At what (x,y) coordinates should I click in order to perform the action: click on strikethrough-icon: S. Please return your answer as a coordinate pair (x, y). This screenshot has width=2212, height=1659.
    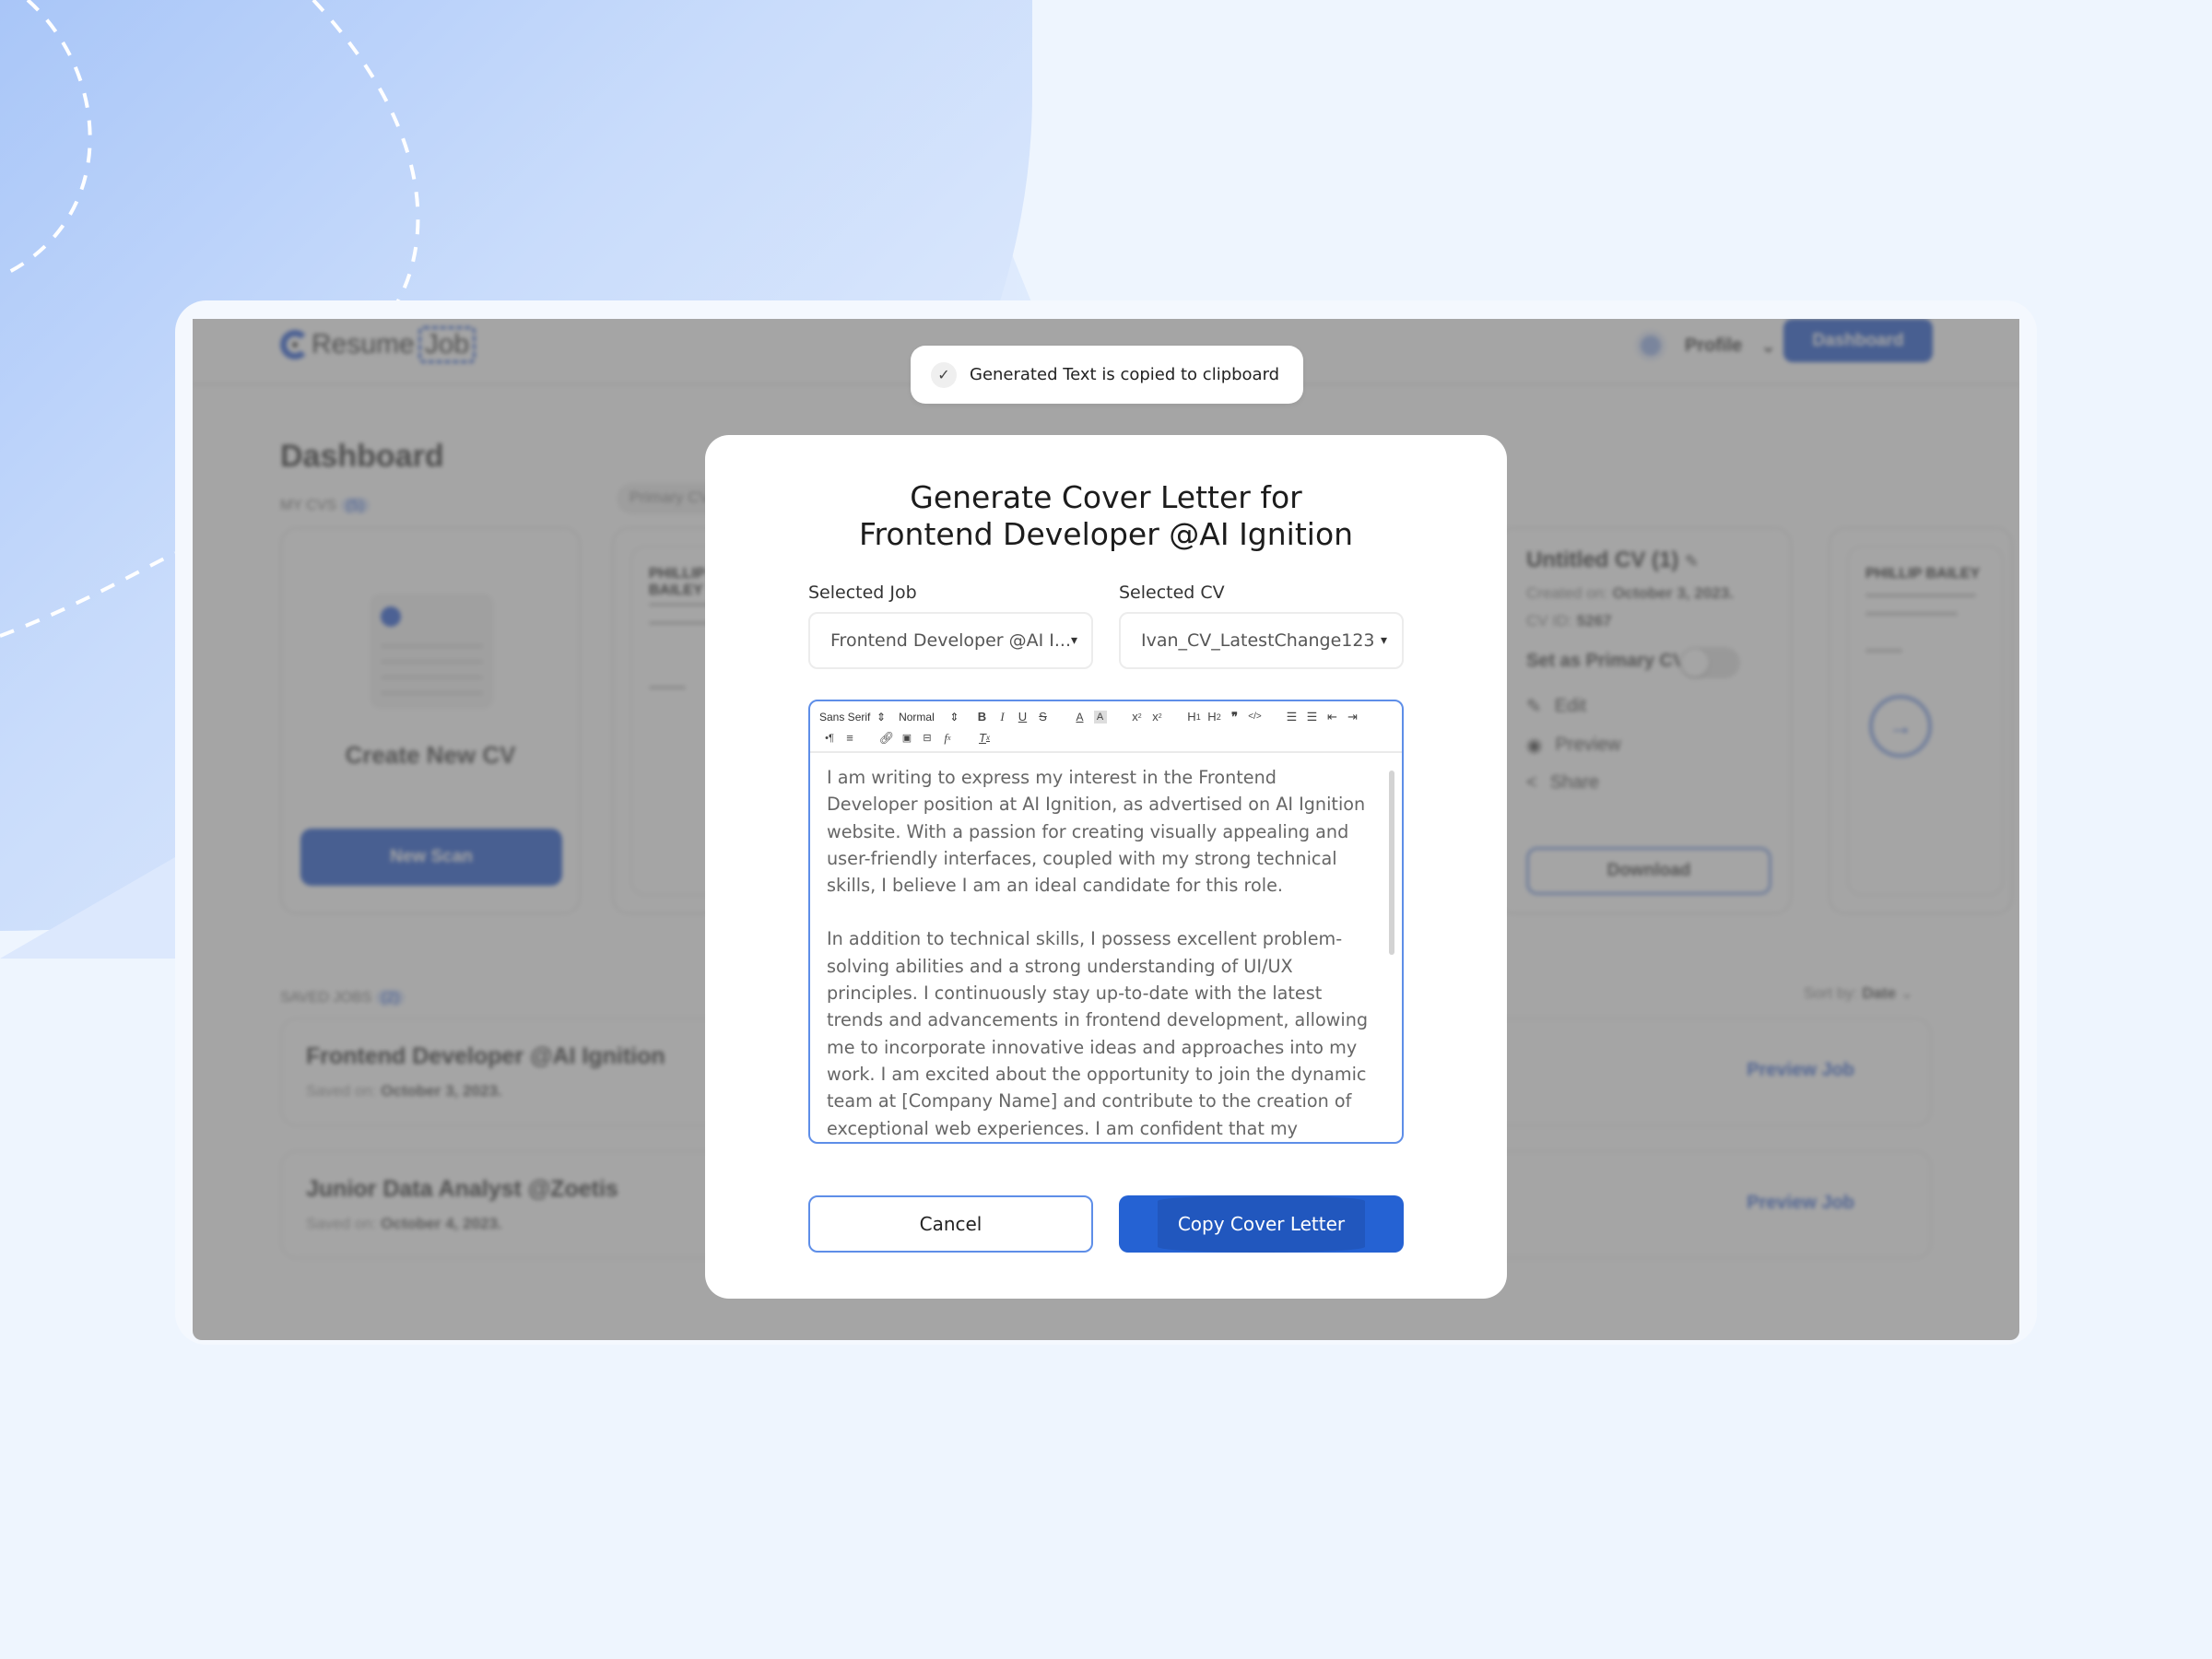
    Looking at the image, I should click on (1043, 717).